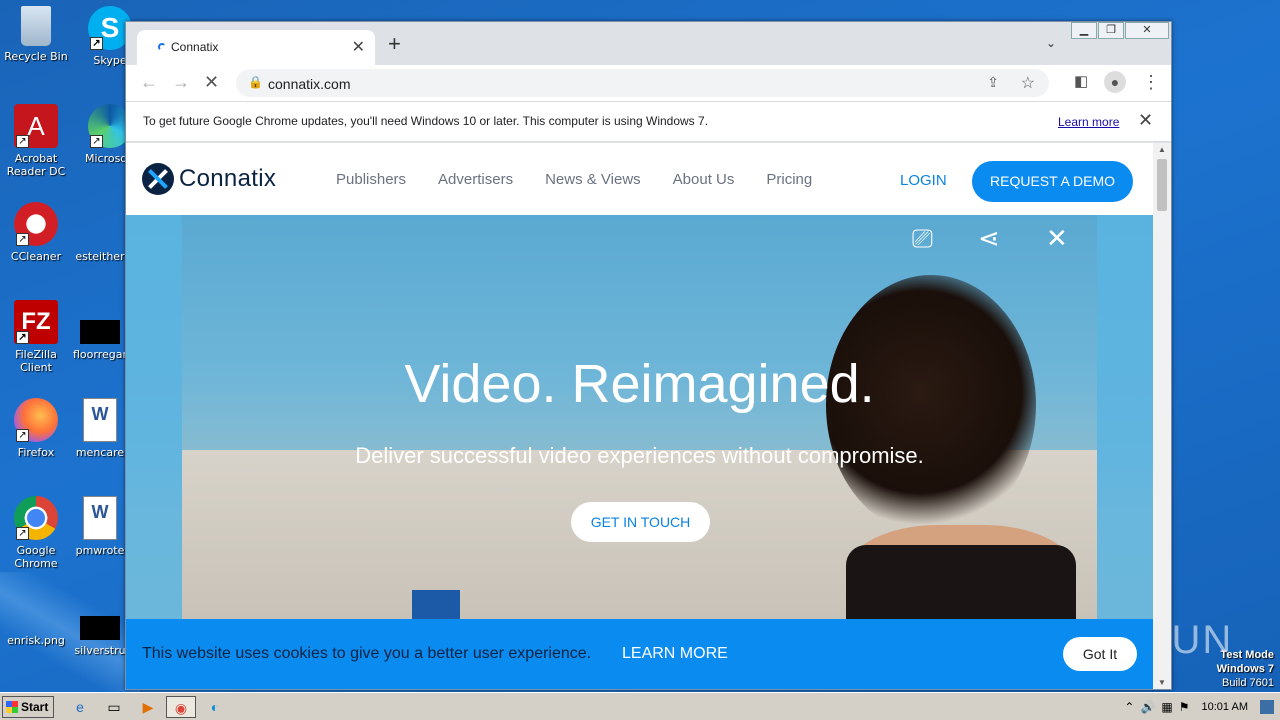 The width and height of the screenshot is (1280, 720). Describe the element at coordinates (1245, 669) in the screenshot. I see `test-mode-line: Windows 7` at that location.